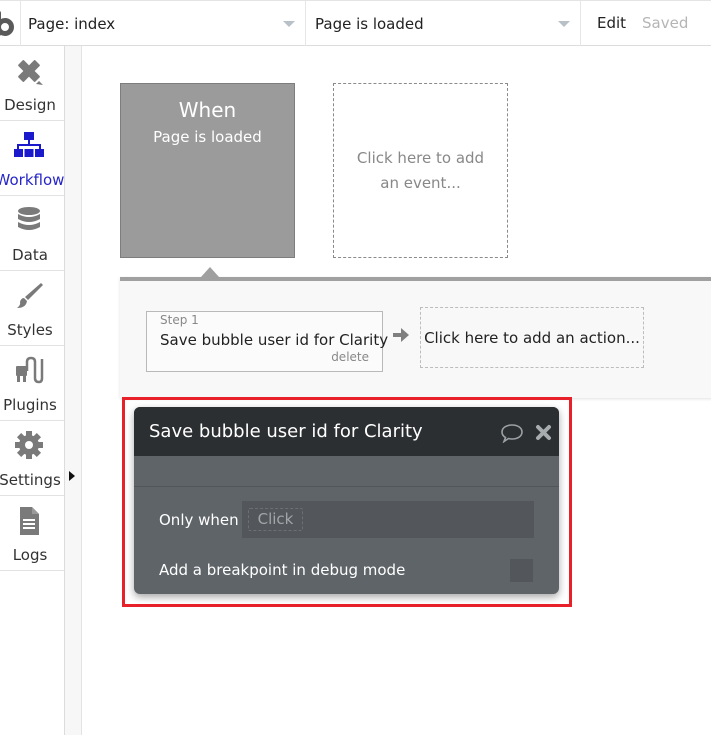 This screenshot has height=735, width=711. I want to click on caret-right-icon, so click(72, 476).